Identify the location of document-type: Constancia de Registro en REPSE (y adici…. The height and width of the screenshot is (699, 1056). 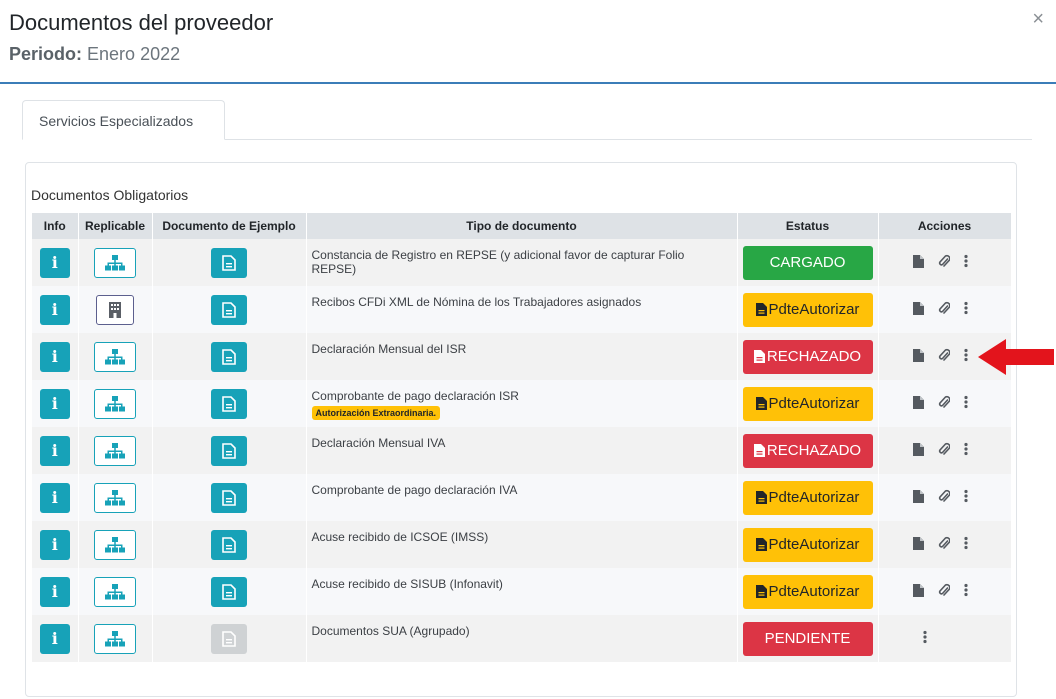
(498, 262).